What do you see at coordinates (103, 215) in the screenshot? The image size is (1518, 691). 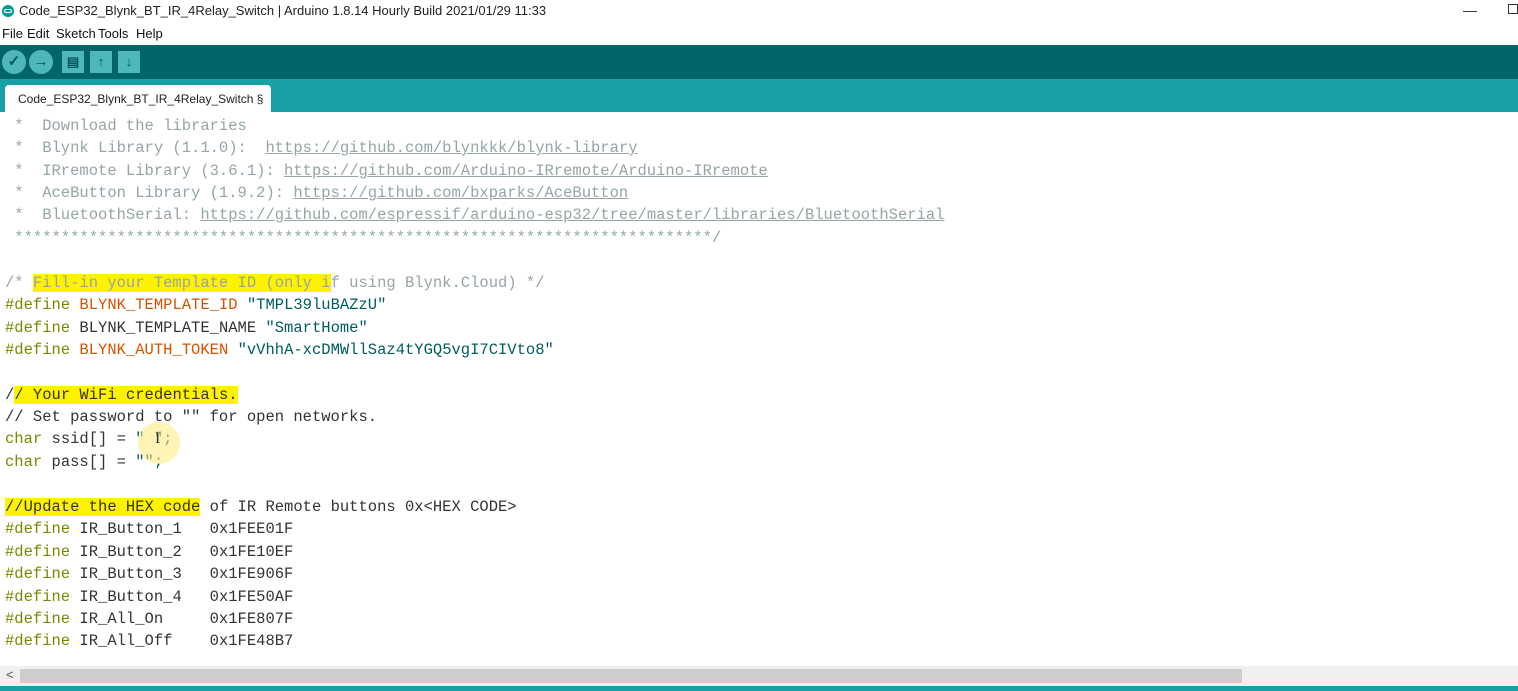 I see `comment-text: * BluetoothSerial:` at bounding box center [103, 215].